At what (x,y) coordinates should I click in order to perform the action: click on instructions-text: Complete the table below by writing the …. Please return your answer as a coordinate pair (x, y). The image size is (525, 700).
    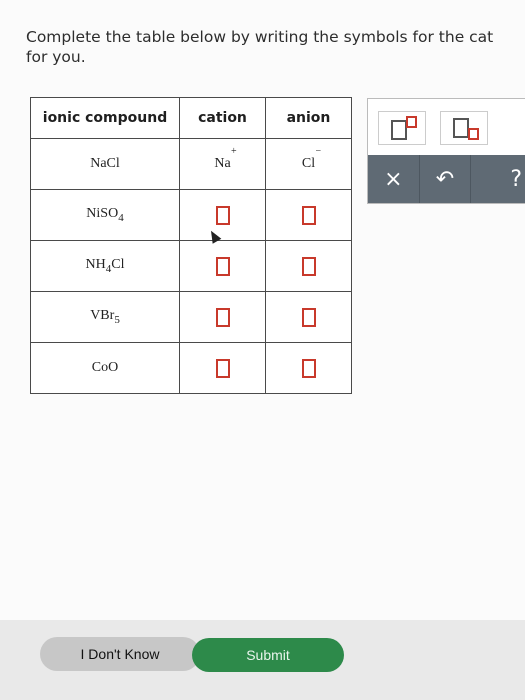
    Looking at the image, I should click on (260, 47).